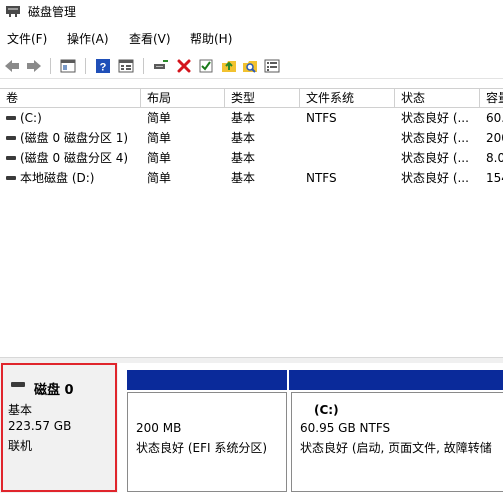  What do you see at coordinates (88, 38) in the screenshot?
I see `menu-action: 操作(A)` at bounding box center [88, 38].